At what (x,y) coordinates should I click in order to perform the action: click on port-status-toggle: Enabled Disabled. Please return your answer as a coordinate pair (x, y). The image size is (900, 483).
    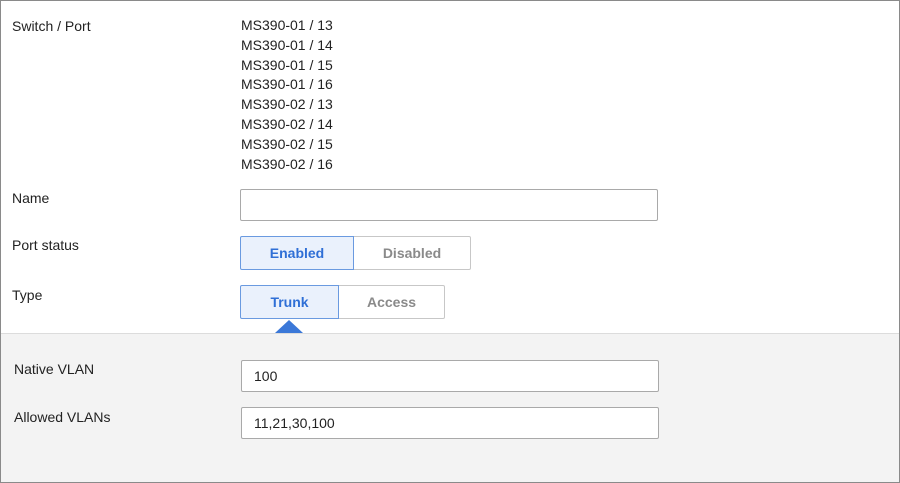
    Looking at the image, I should click on (355, 253).